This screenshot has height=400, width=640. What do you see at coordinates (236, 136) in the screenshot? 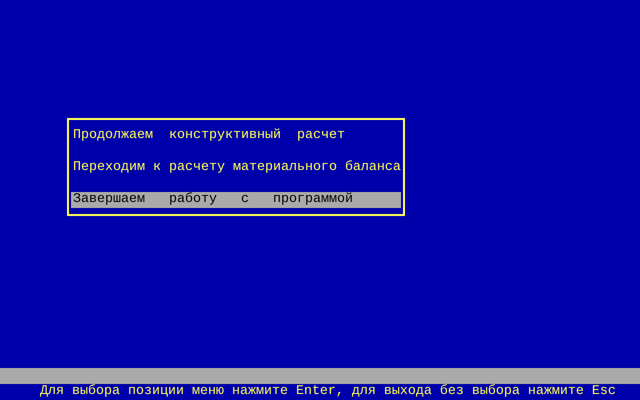
I see `menu-item: Продолжаем конструктивный расчет` at bounding box center [236, 136].